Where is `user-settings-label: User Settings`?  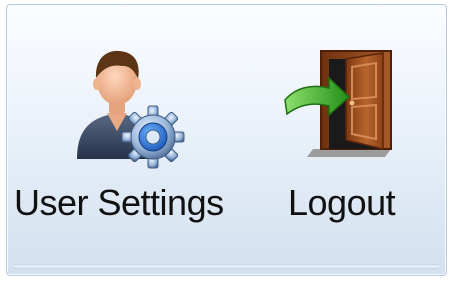 user-settings-label: User Settings is located at coordinates (119, 202).